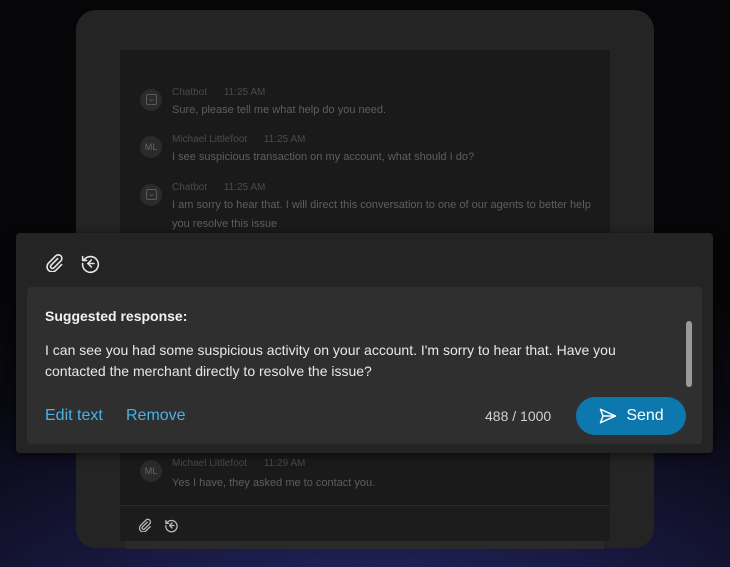 Image resolution: width=730 pixels, height=567 pixels. I want to click on scrollbar, so click(689, 354).